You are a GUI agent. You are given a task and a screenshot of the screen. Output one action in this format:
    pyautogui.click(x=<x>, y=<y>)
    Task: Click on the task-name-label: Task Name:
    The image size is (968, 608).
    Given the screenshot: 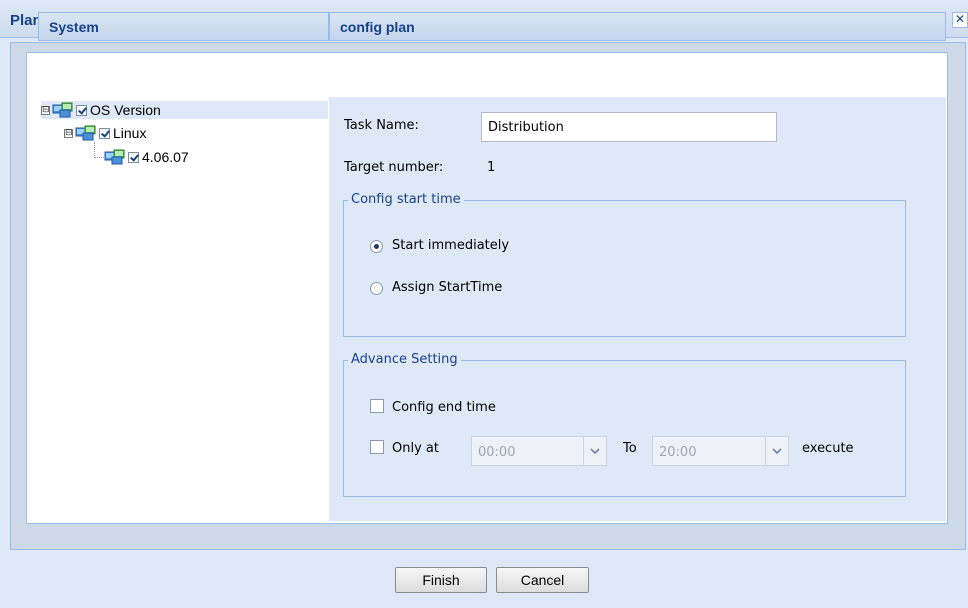 What is the action you would take?
    pyautogui.click(x=381, y=125)
    